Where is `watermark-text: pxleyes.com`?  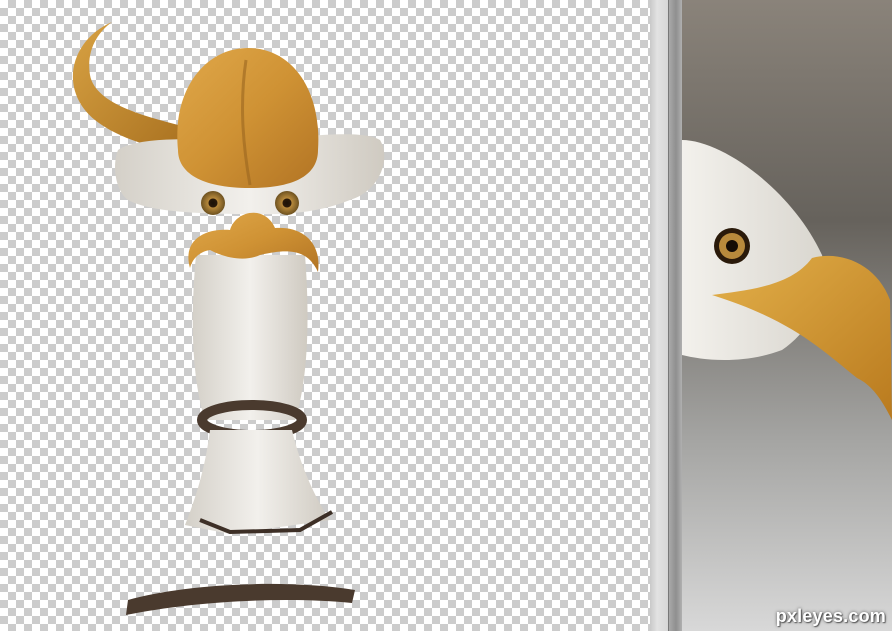
watermark-text: pxleyes.com is located at coordinates (830, 616).